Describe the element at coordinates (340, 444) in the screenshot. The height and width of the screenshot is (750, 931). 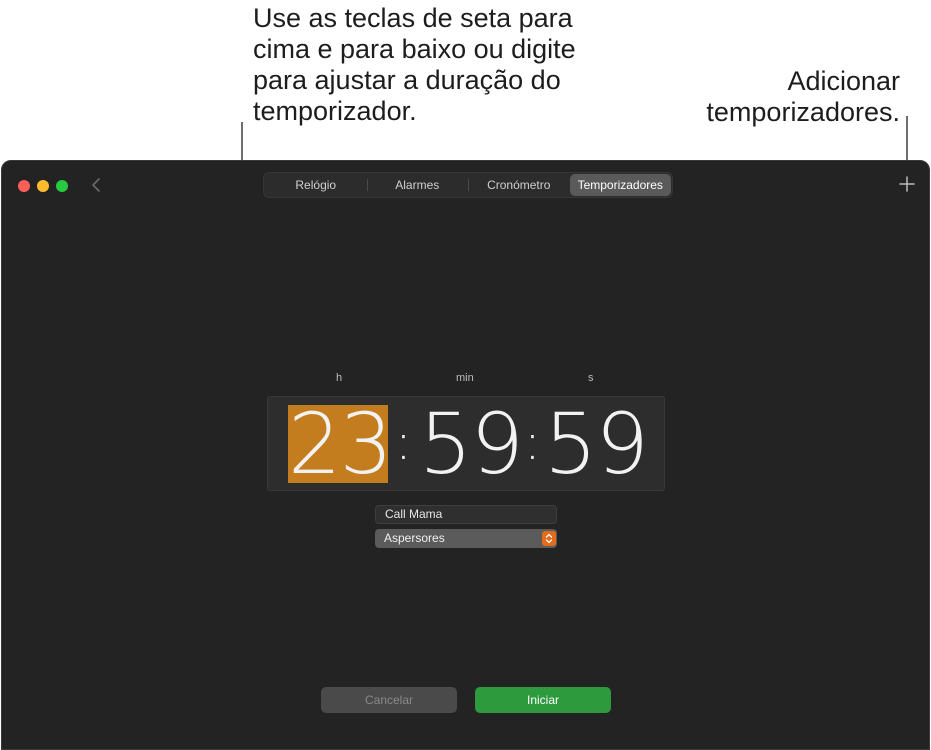
I see `hours-field: 23` at that location.